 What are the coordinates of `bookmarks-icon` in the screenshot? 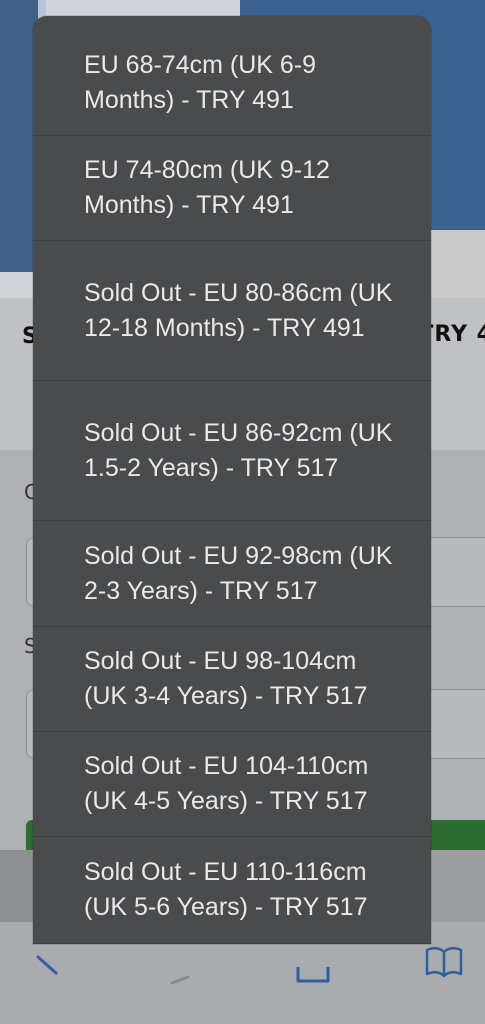 It's located at (444, 965).